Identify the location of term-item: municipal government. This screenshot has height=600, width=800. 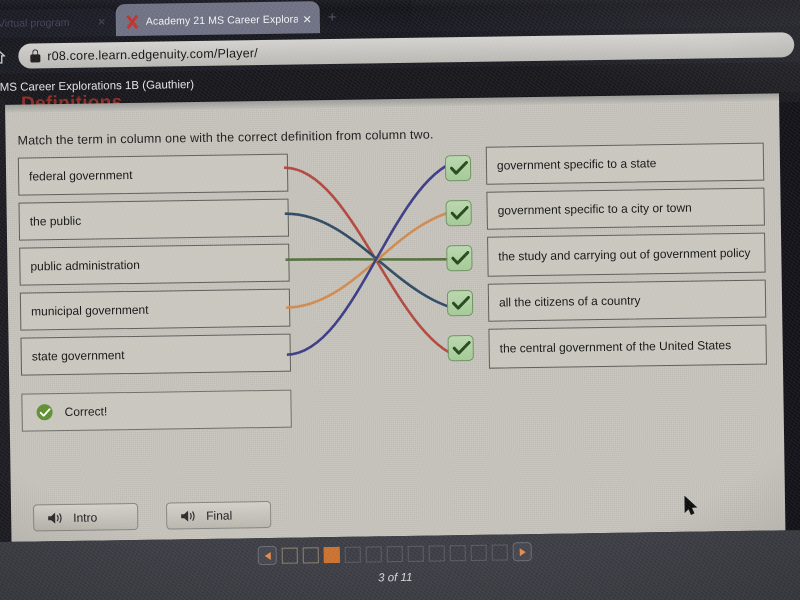
(155, 309).